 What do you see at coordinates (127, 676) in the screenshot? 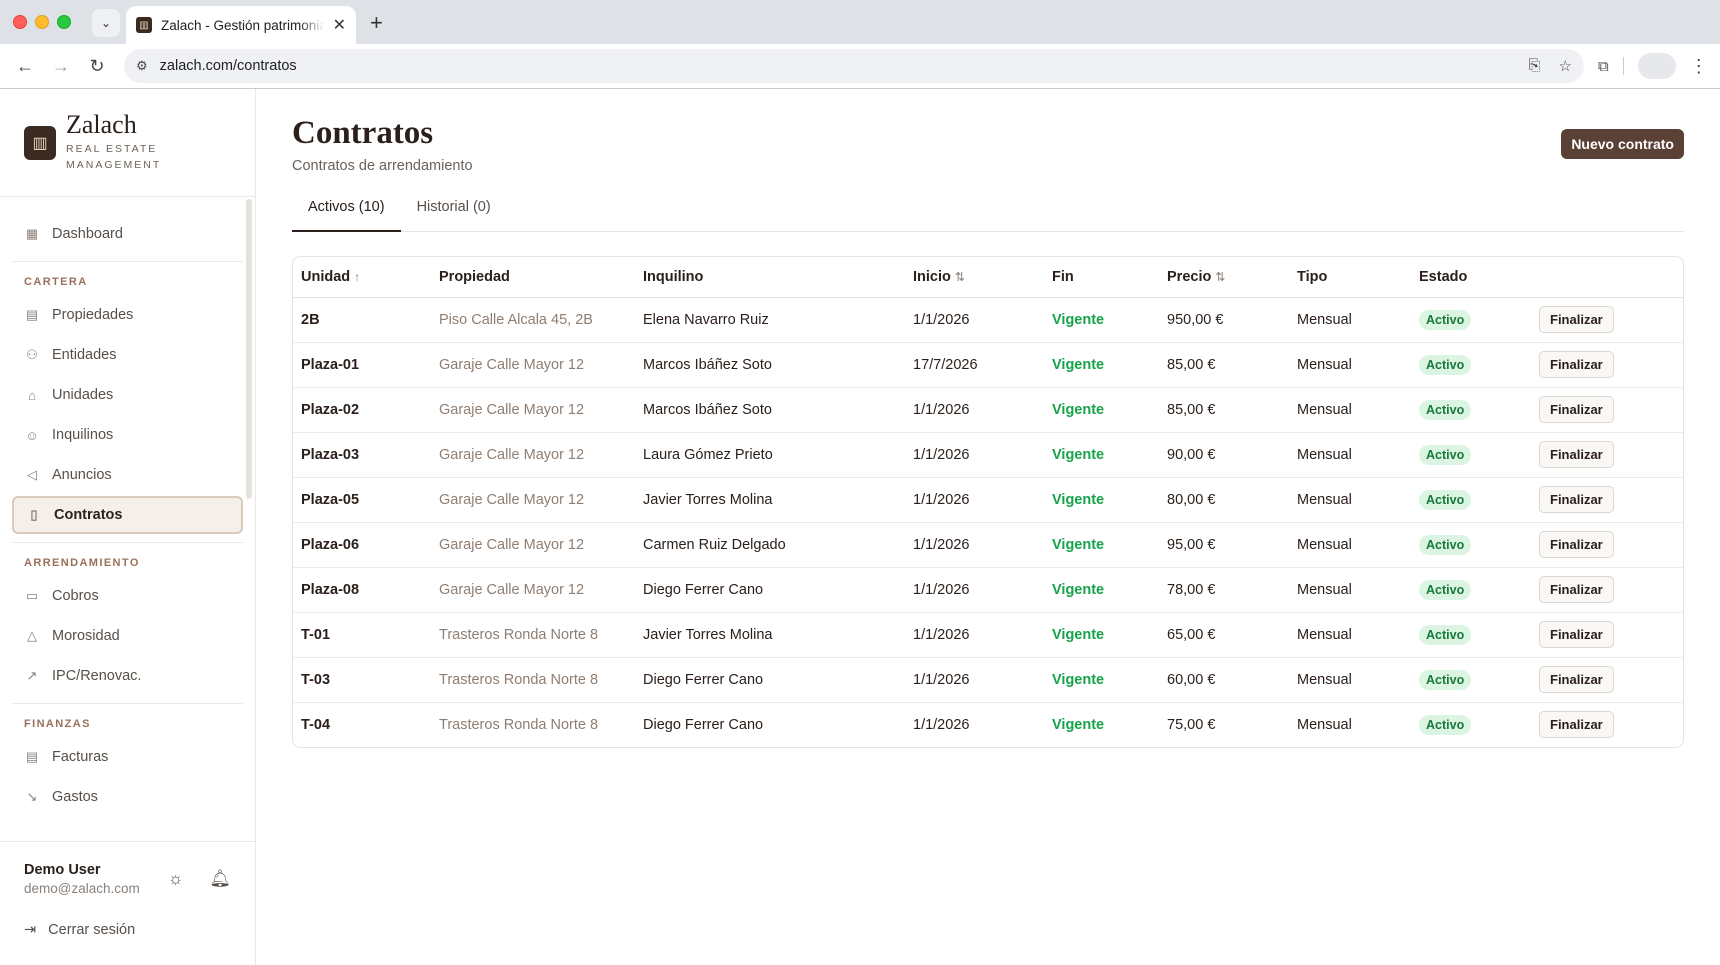
I see `sidebar-item-ipc: ↗ IPC/Renovac.` at bounding box center [127, 676].